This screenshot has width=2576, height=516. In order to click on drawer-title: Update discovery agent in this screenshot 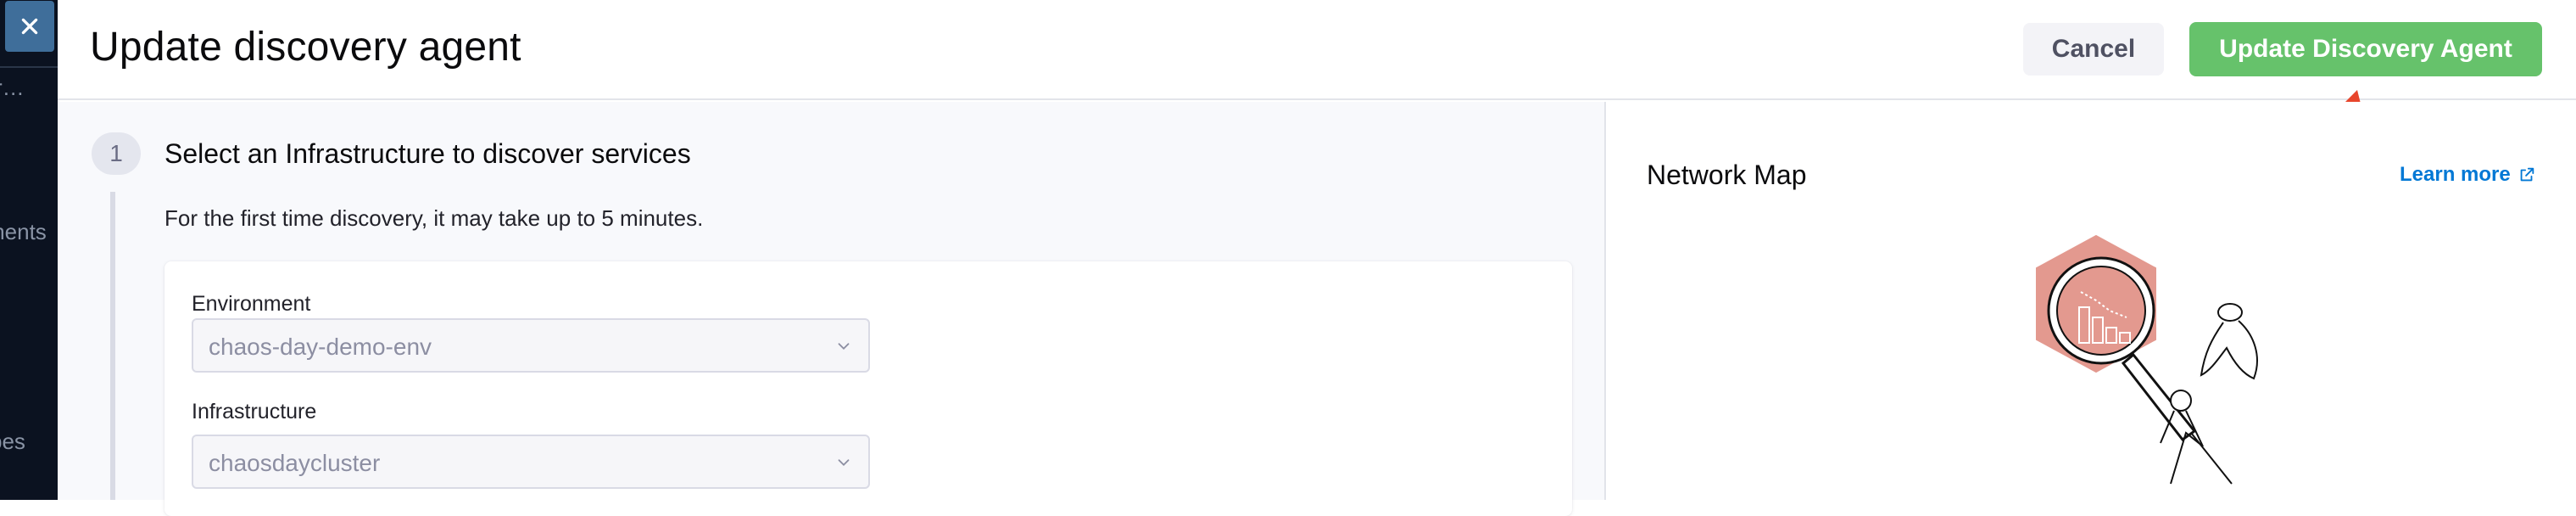, I will do `click(305, 48)`.